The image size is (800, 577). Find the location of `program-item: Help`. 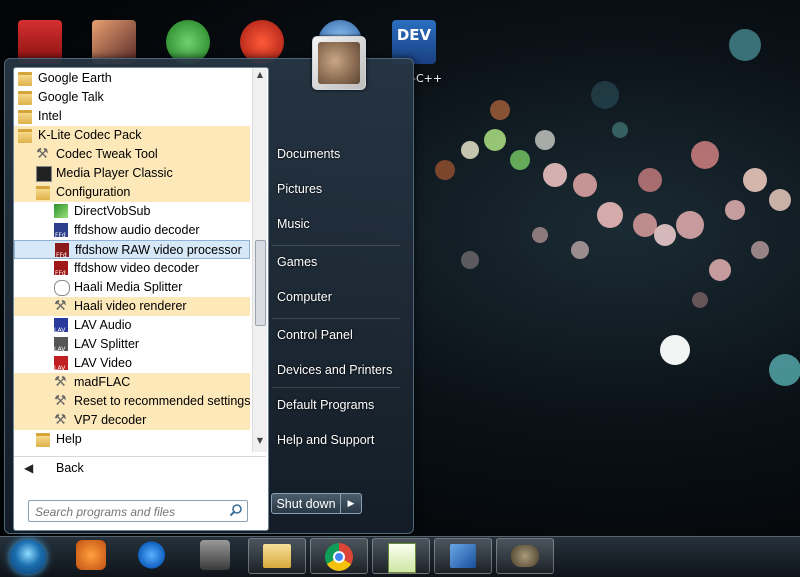

program-item: Help is located at coordinates (132, 439).